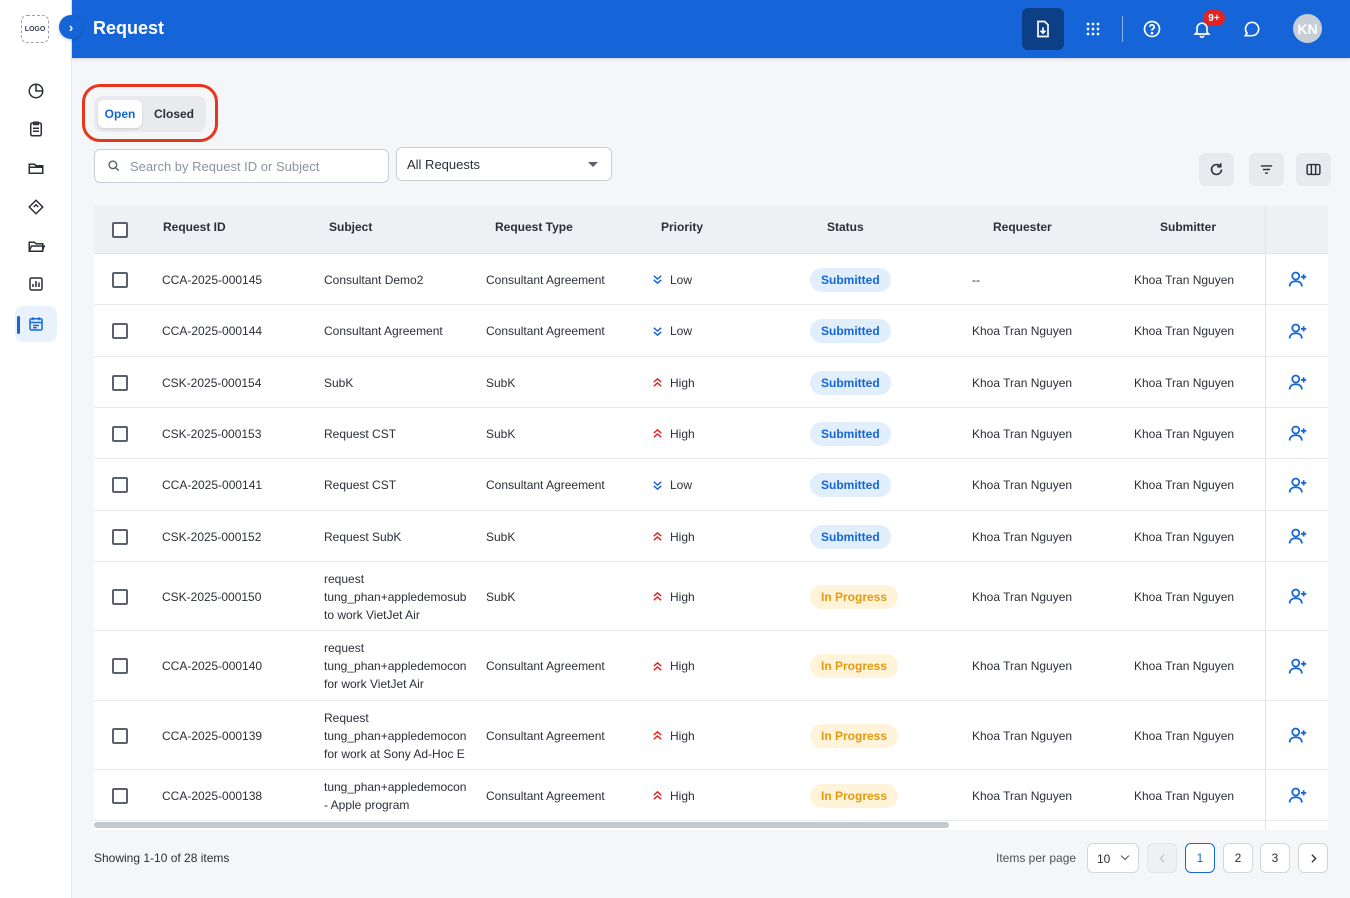 This screenshot has width=1350, height=898. What do you see at coordinates (212, 485) in the screenshot?
I see `request-id-cell: CCA-2025-000141` at bounding box center [212, 485].